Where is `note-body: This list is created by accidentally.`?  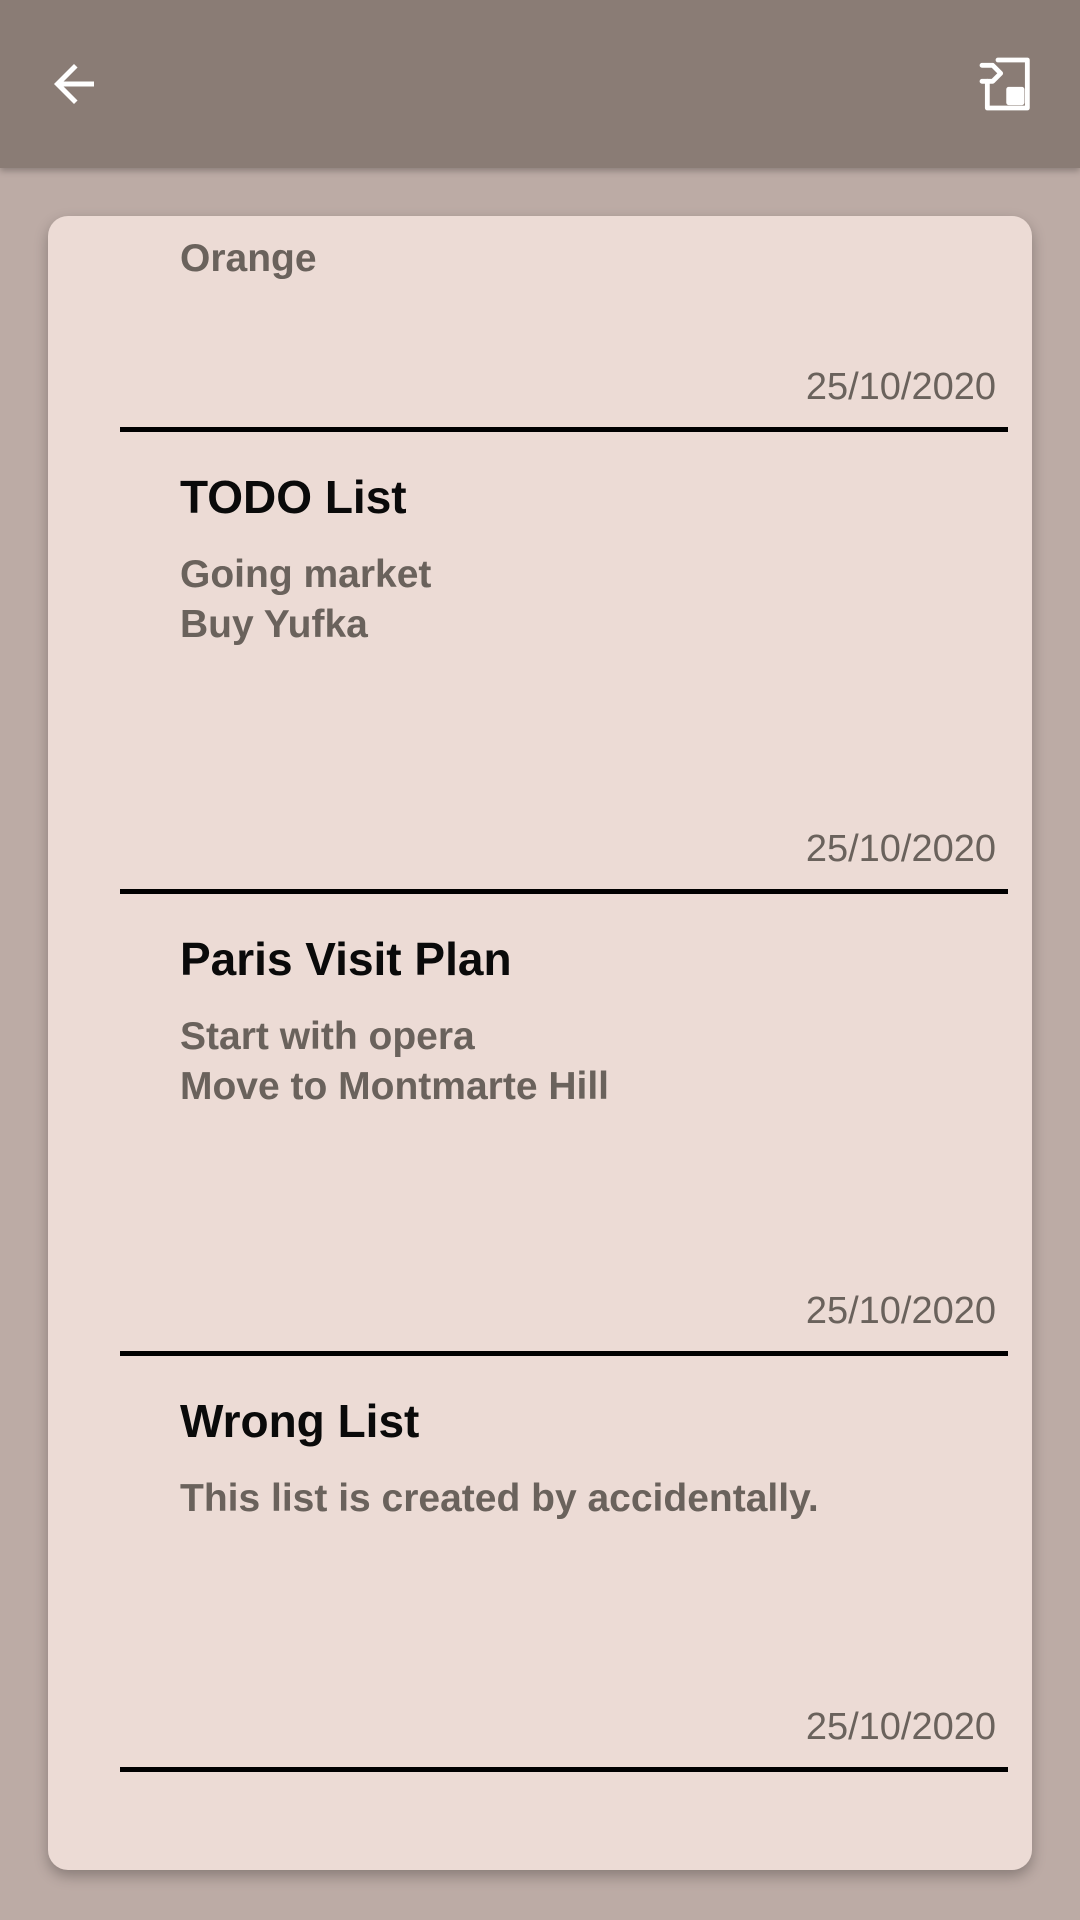
note-body: This list is created by accidentally. is located at coordinates (499, 1498).